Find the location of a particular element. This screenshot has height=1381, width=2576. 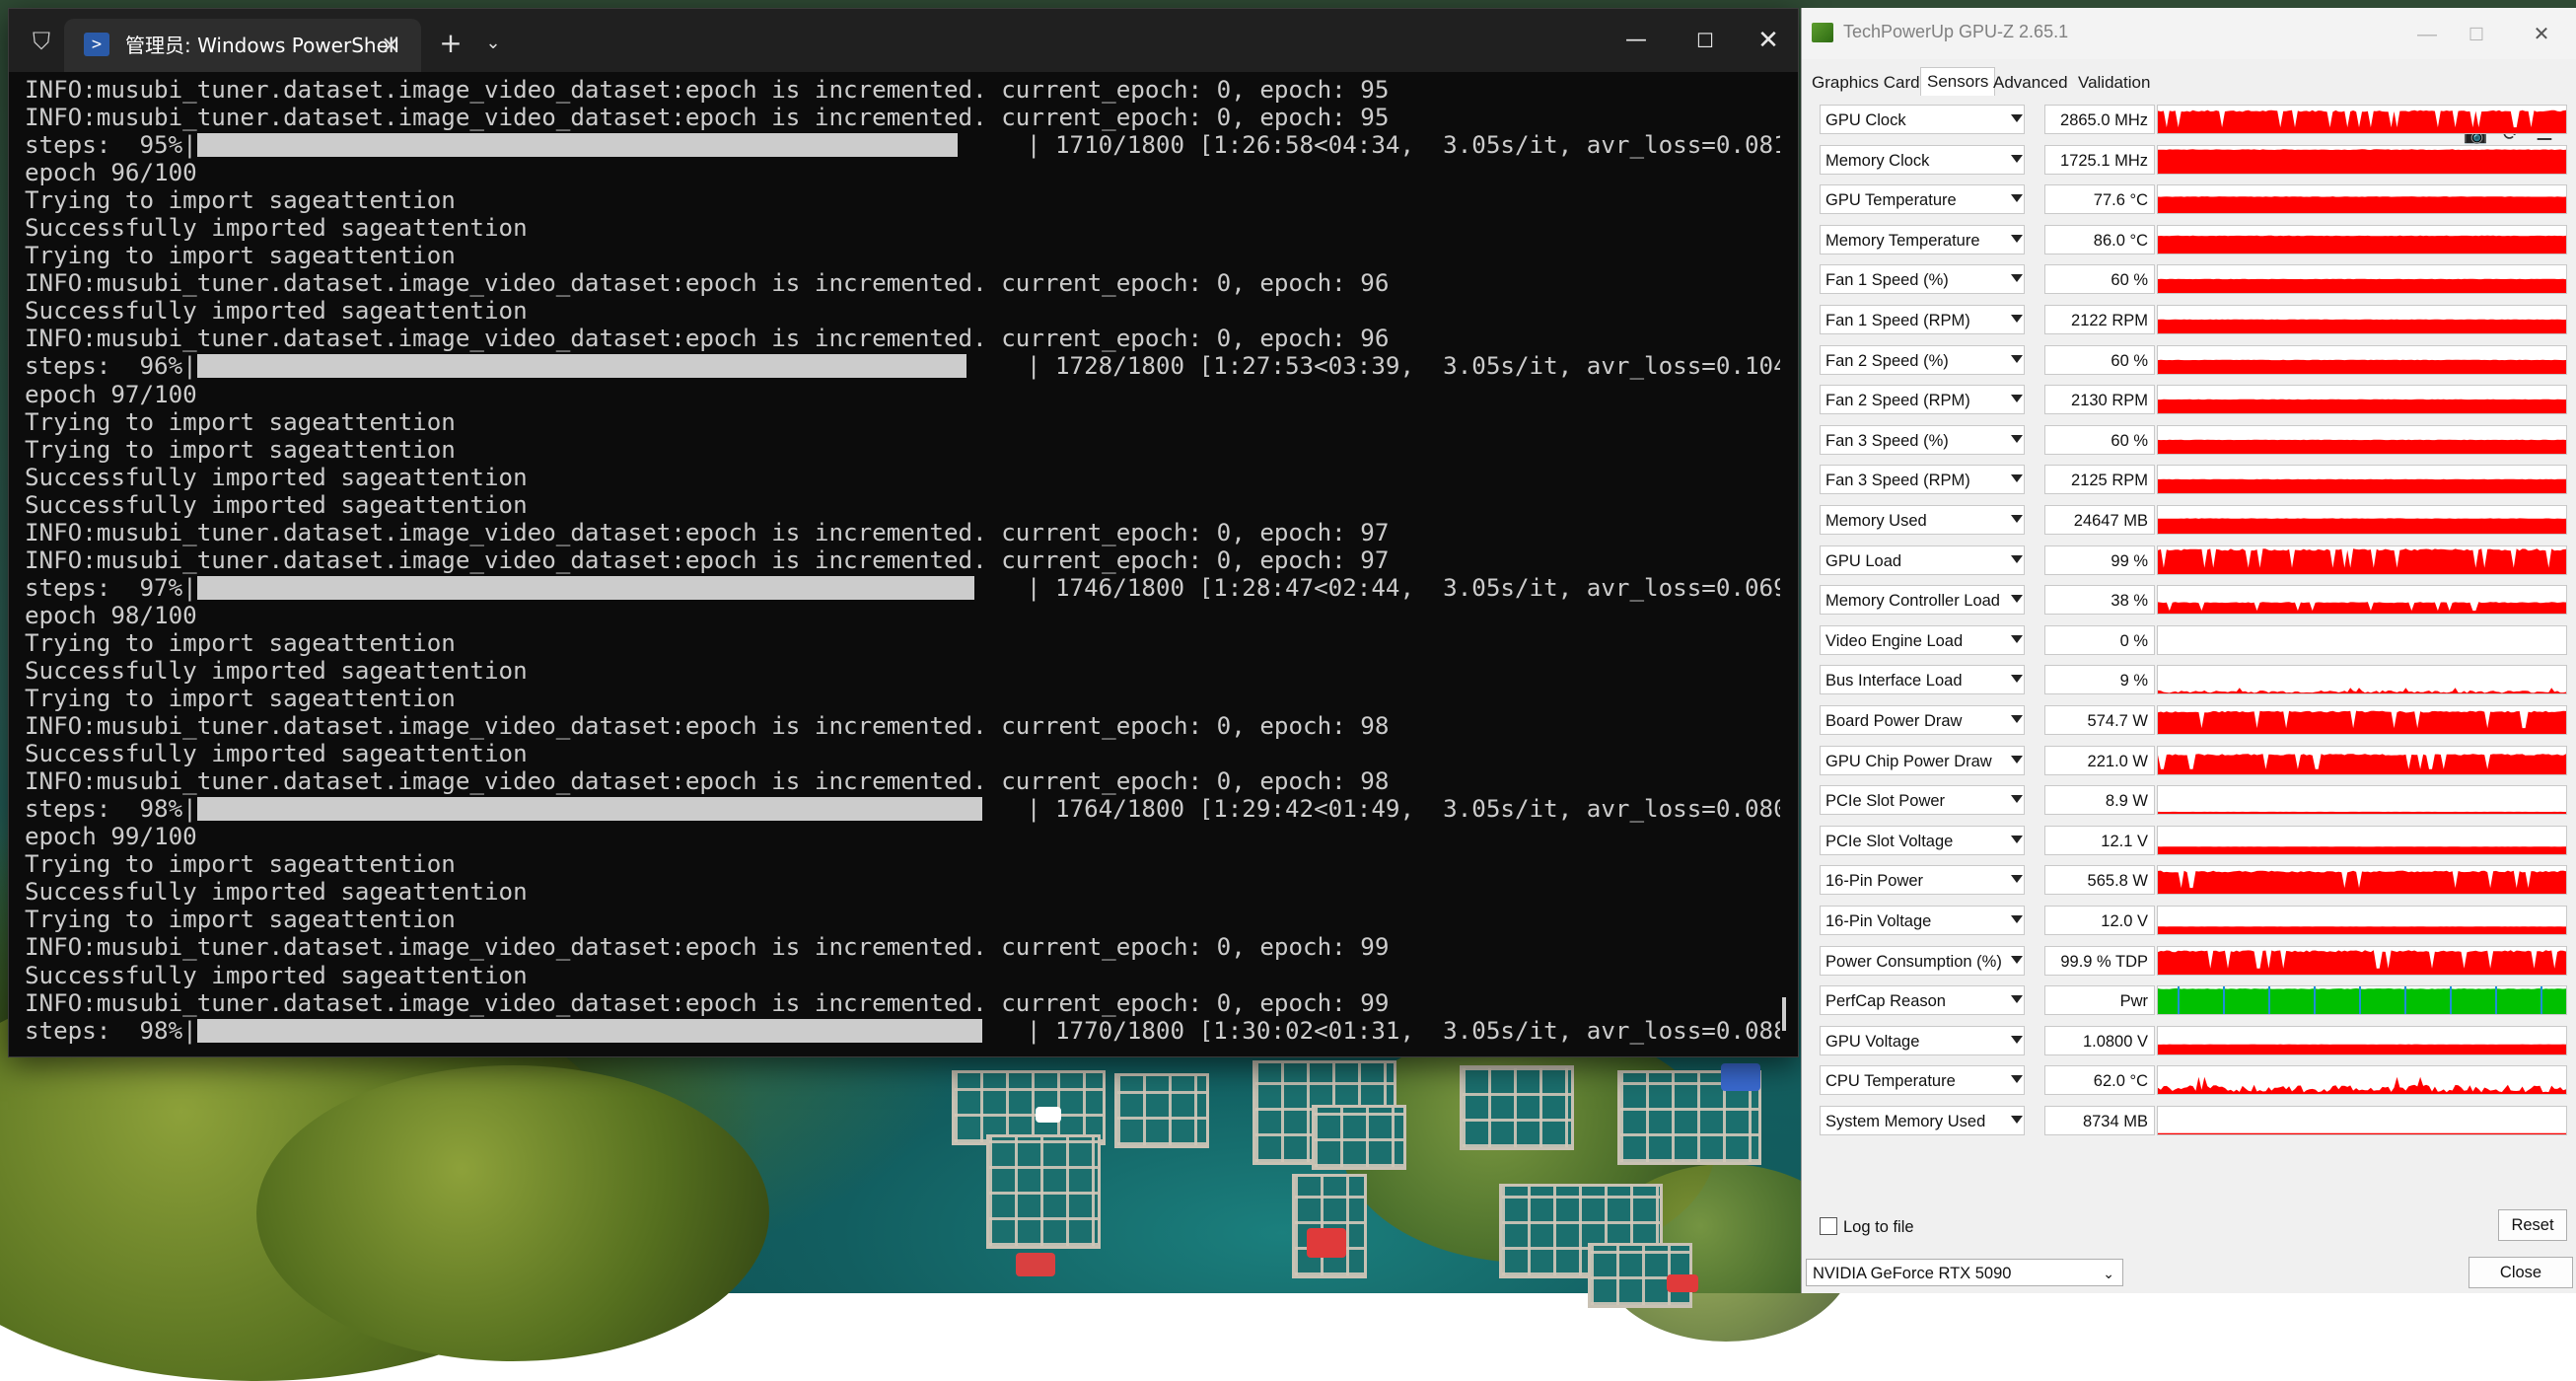

close-button-bottom: Close is located at coordinates (2521, 1272).